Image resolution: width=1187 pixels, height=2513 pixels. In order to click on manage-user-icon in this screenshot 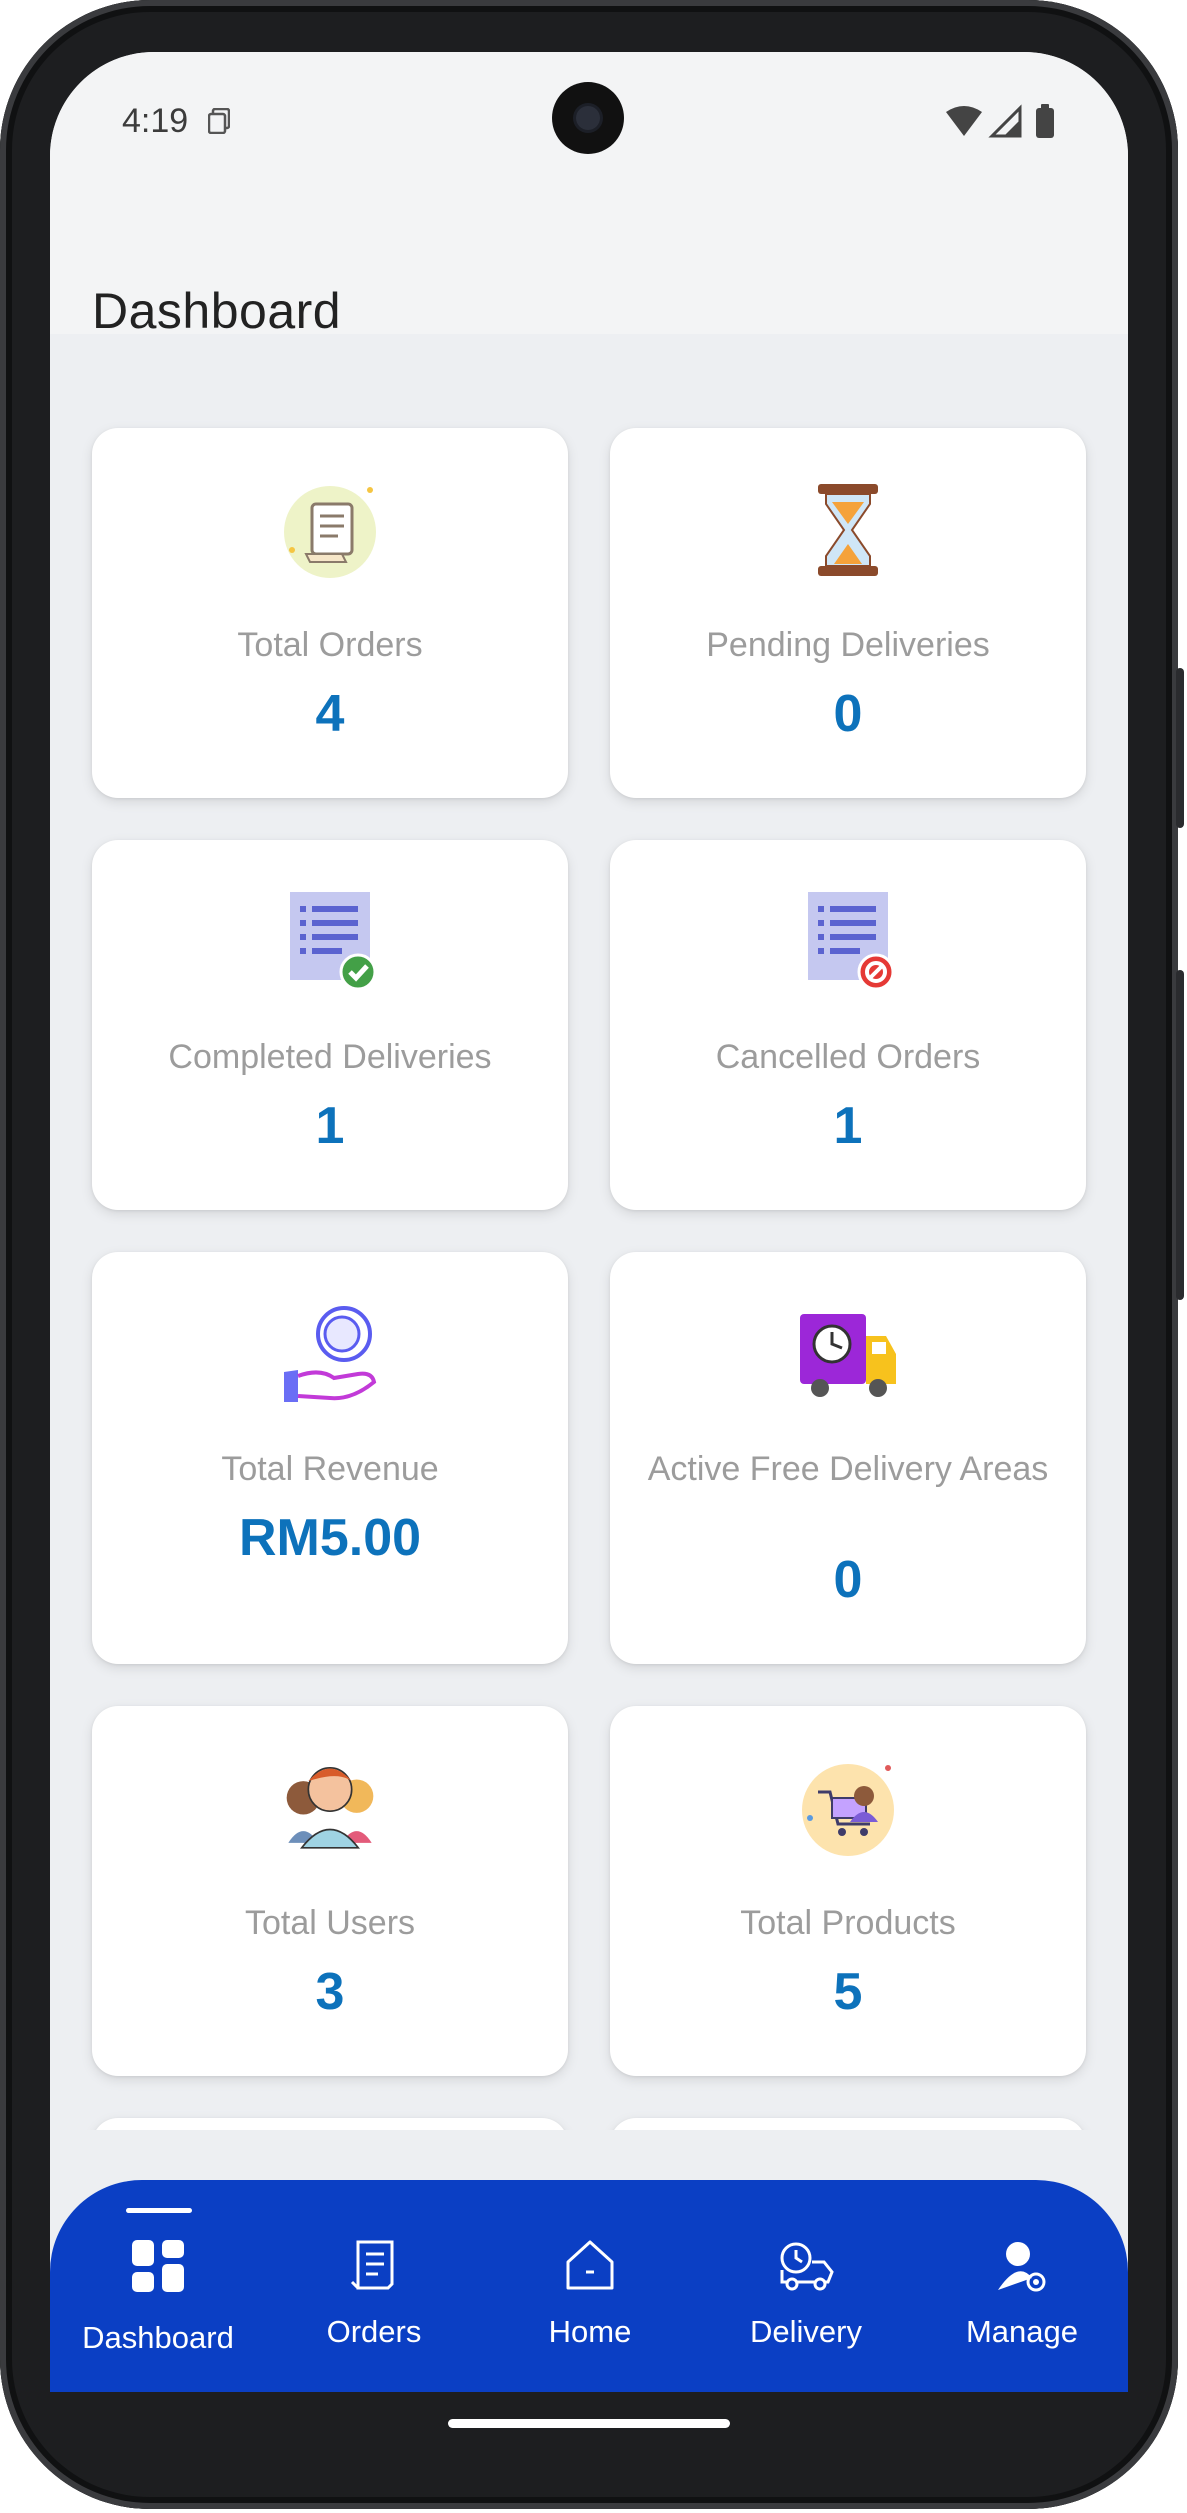, I will do `click(1022, 2267)`.